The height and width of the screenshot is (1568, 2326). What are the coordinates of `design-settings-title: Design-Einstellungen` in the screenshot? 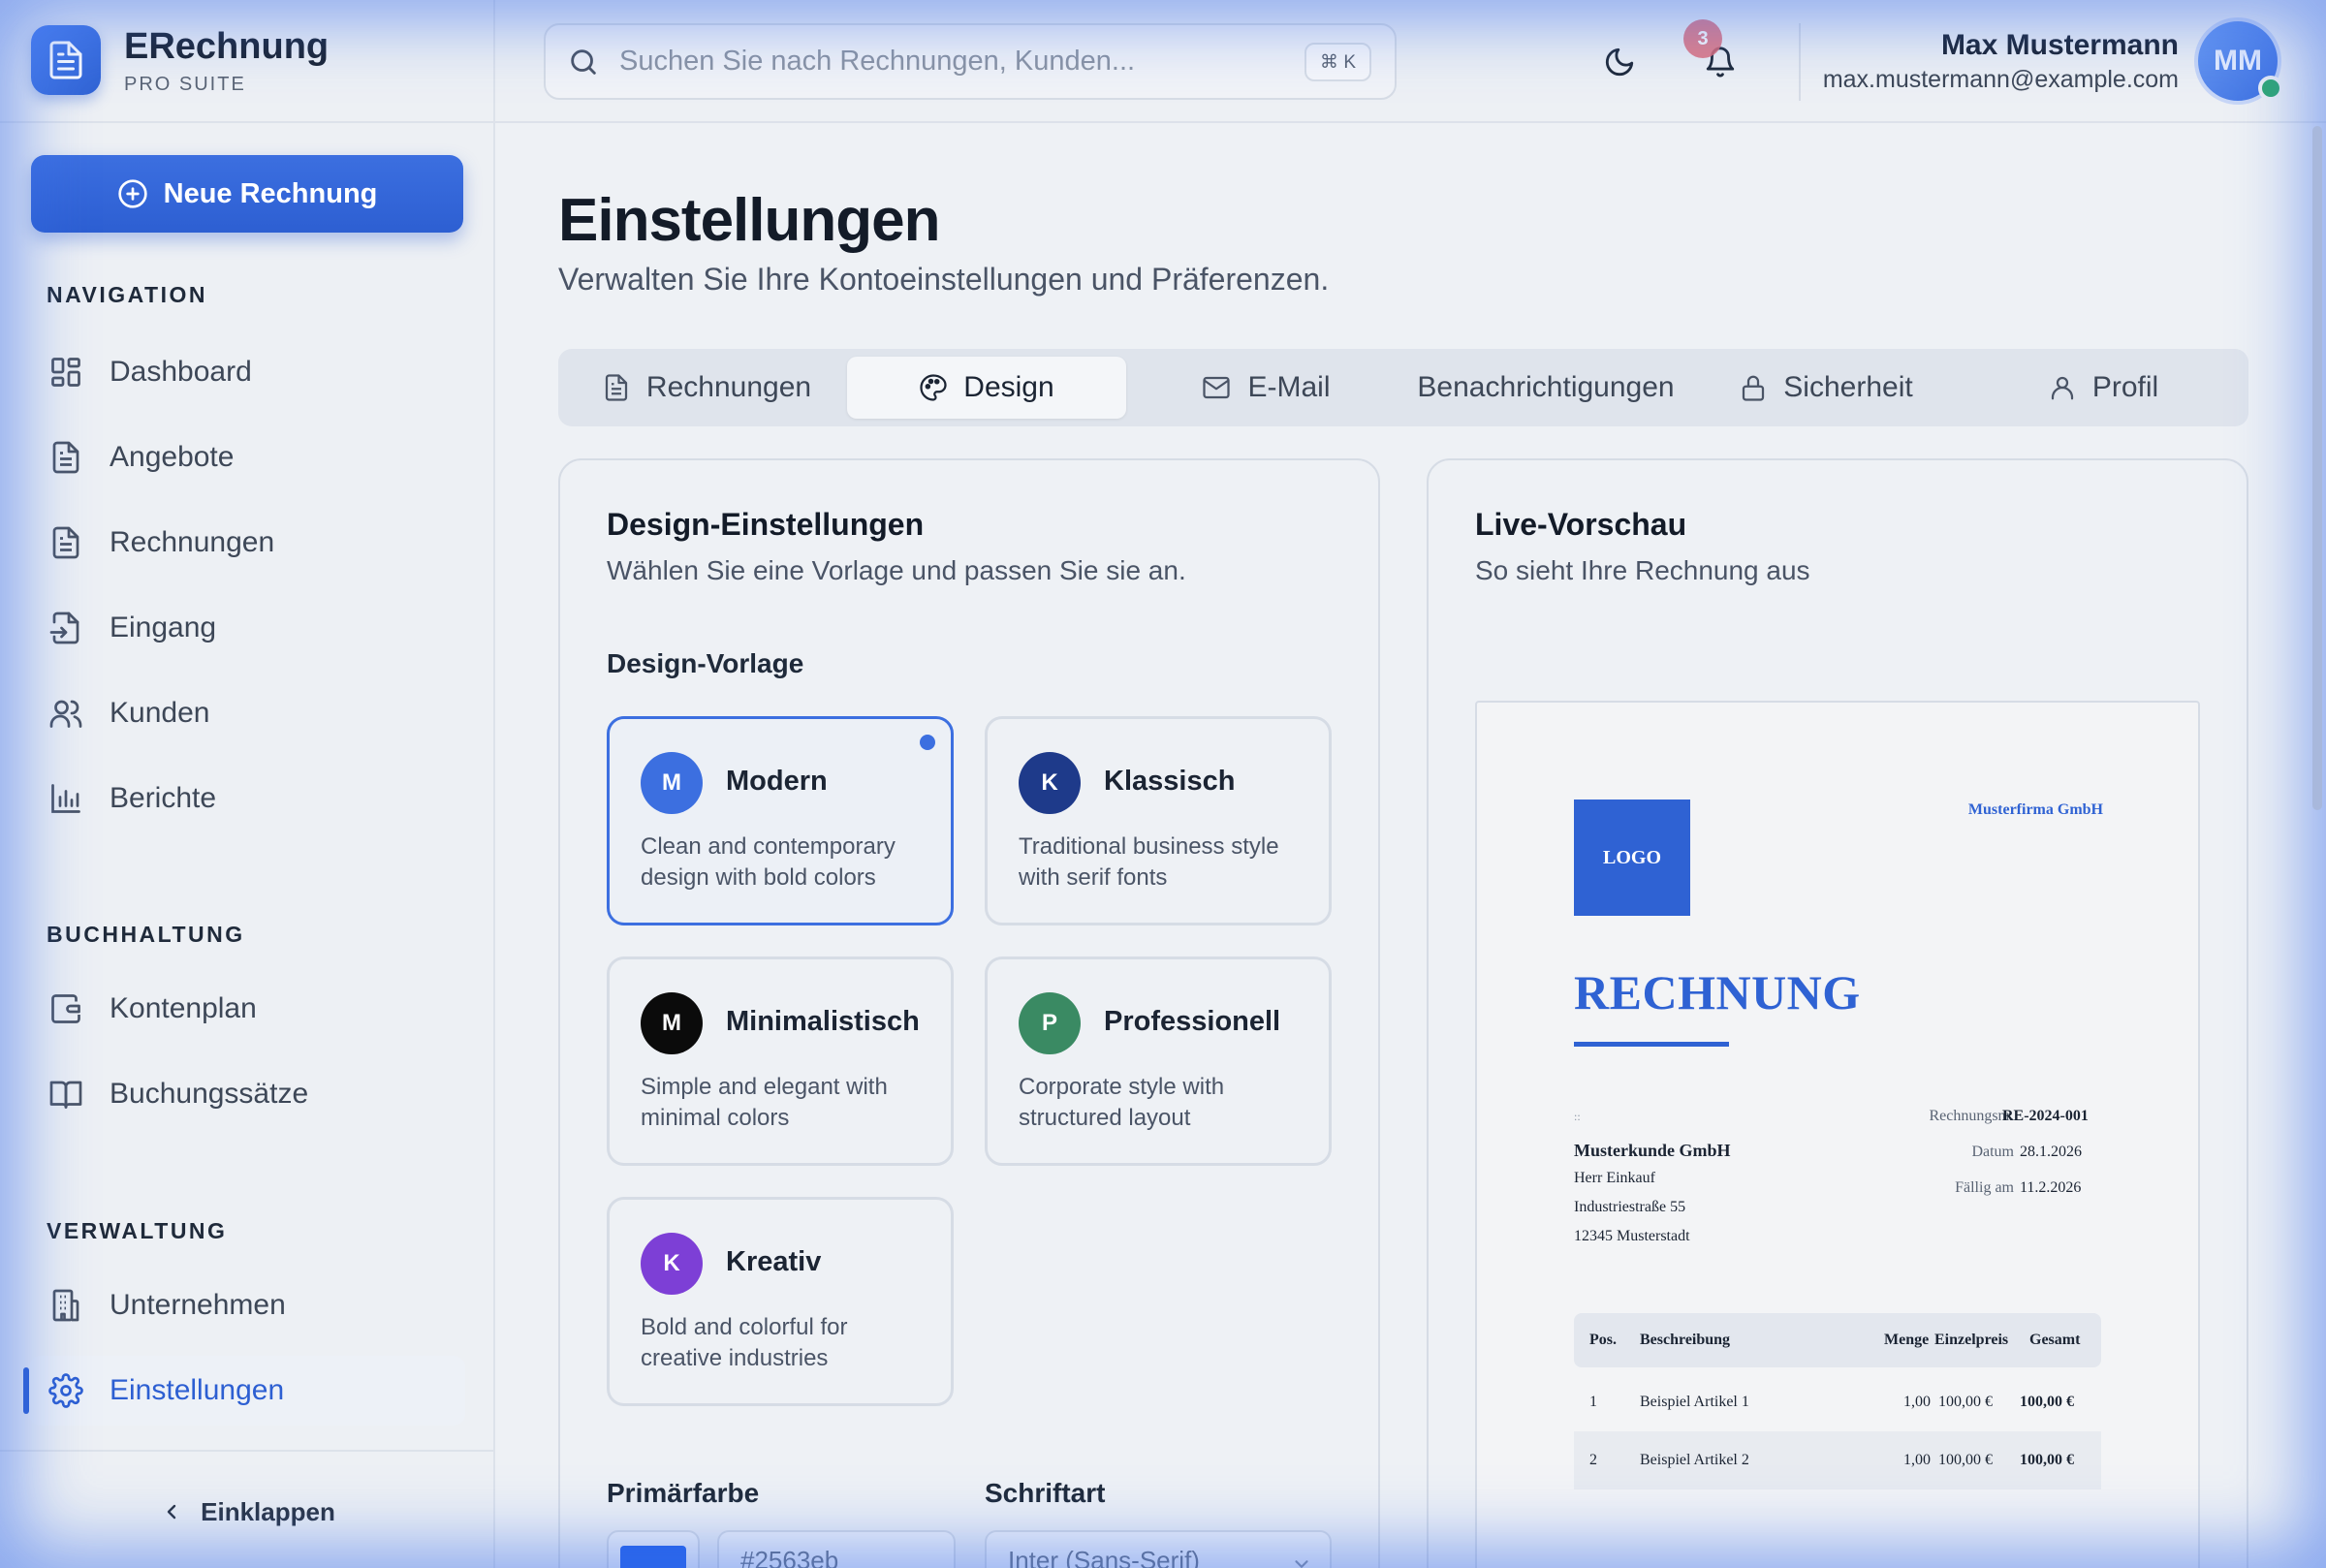 It's located at (766, 525).